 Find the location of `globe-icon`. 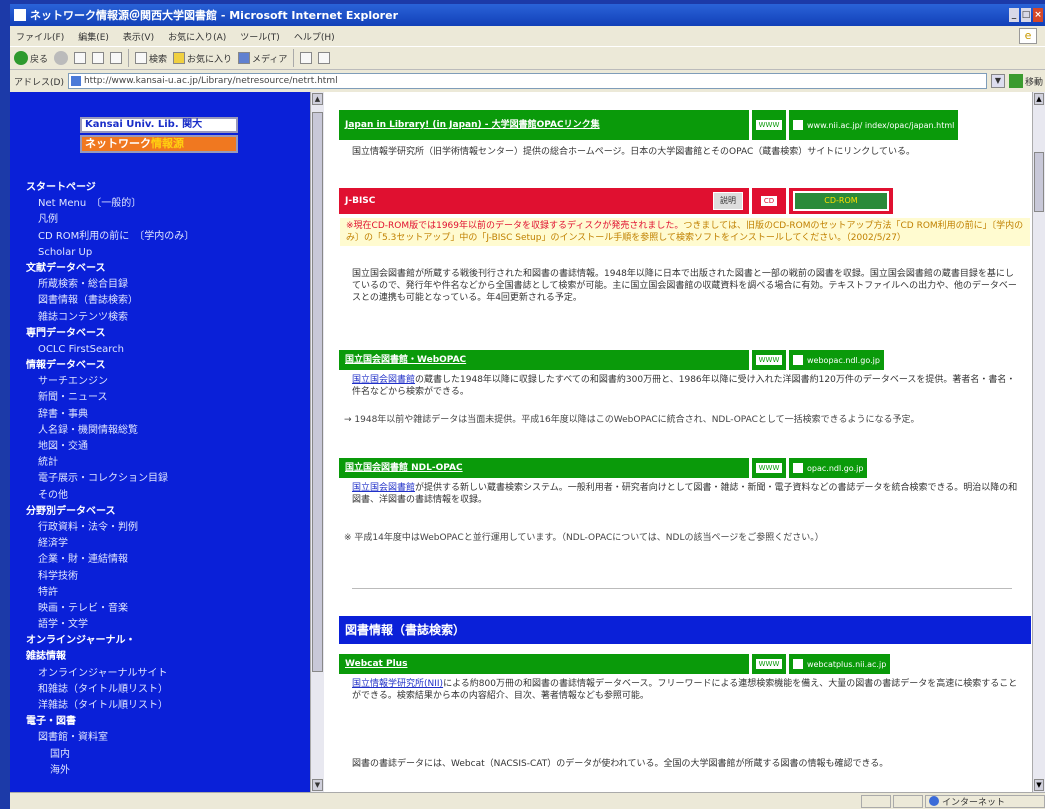

globe-icon is located at coordinates (934, 801).